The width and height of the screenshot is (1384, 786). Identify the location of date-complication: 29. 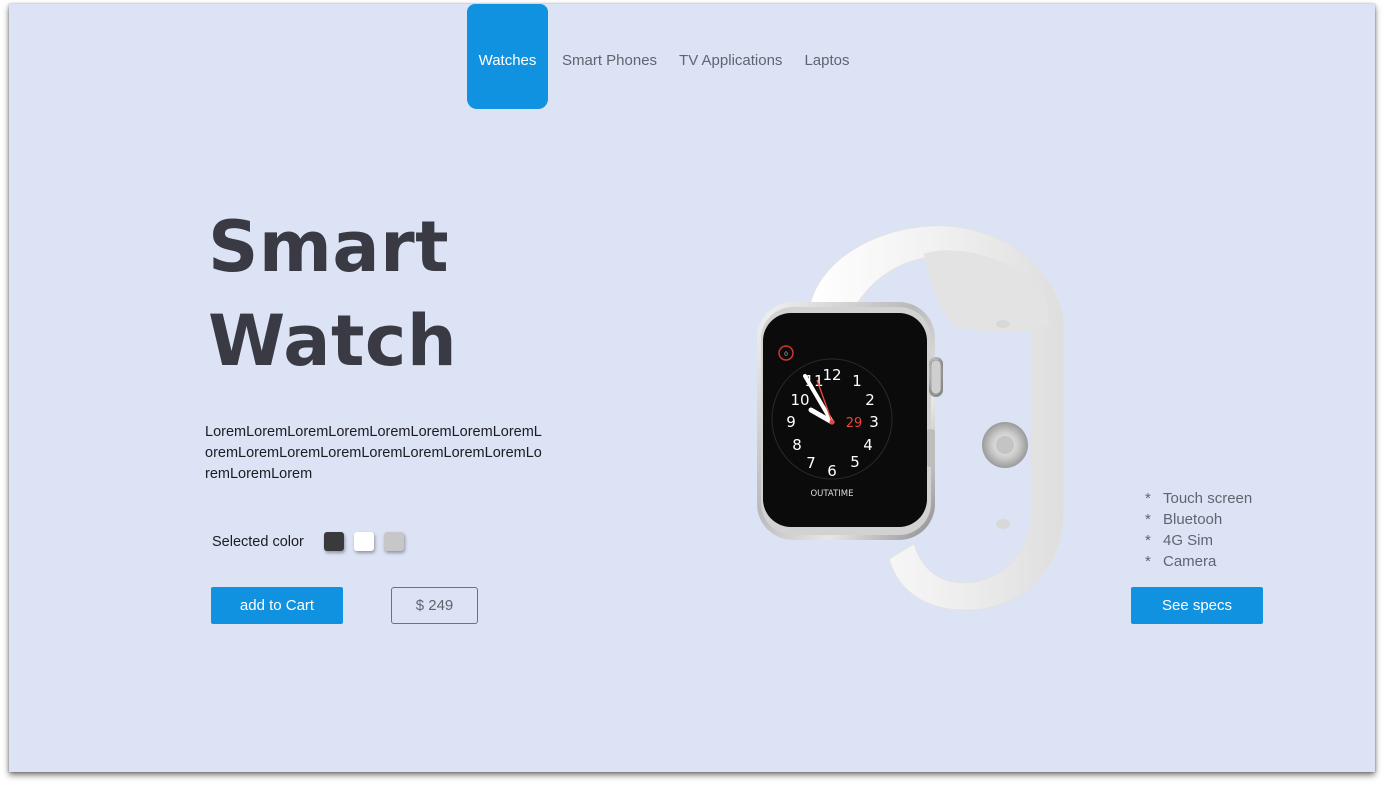
(854, 423).